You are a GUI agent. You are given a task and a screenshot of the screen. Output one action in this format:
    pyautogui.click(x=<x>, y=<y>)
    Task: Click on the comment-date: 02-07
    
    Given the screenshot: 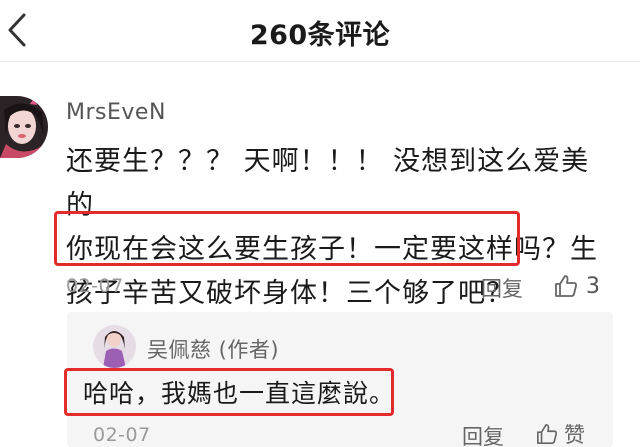 What is the action you would take?
    pyautogui.click(x=95, y=286)
    